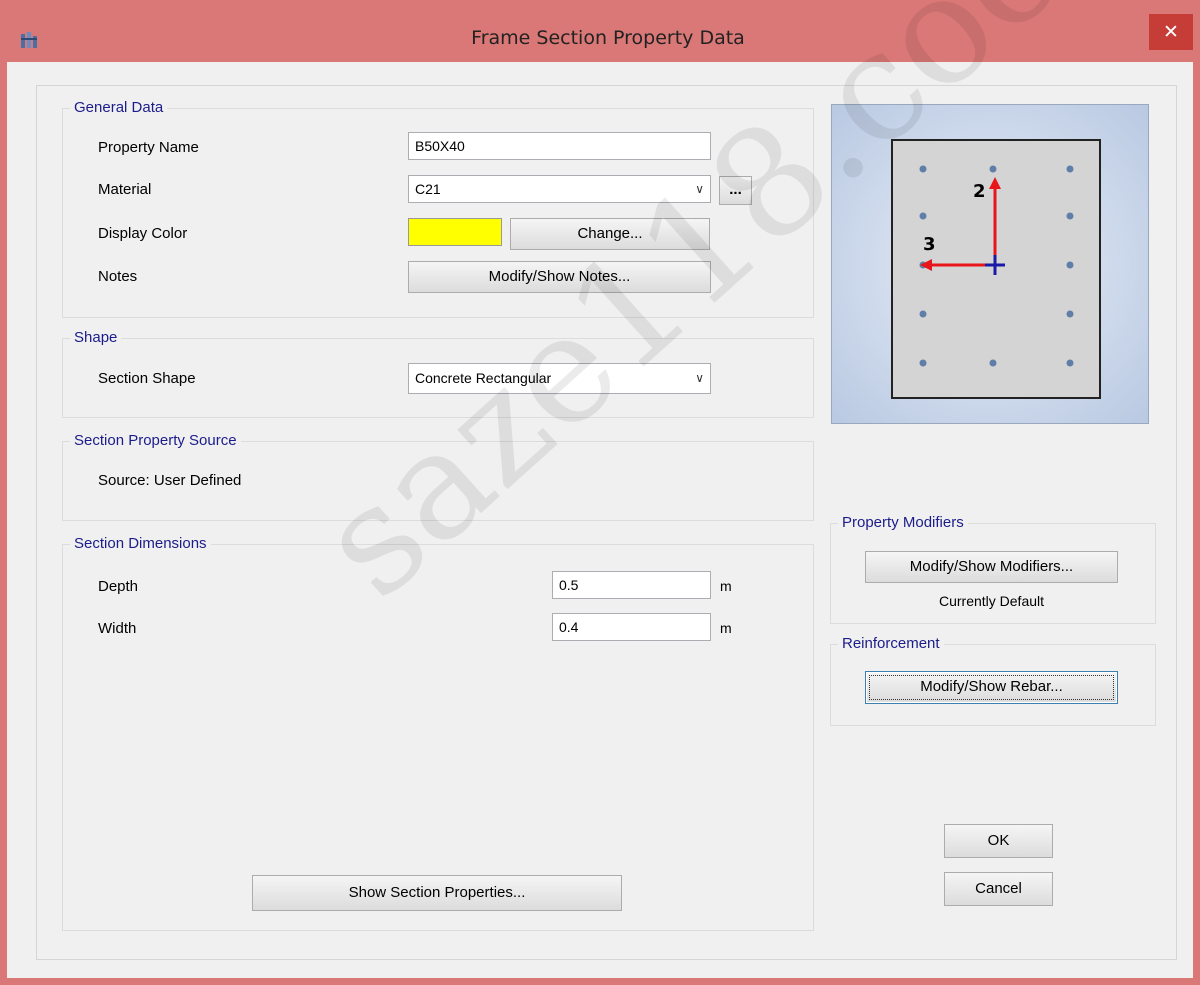 The image size is (1200, 985). I want to click on section-preview: 2 3, so click(990, 264).